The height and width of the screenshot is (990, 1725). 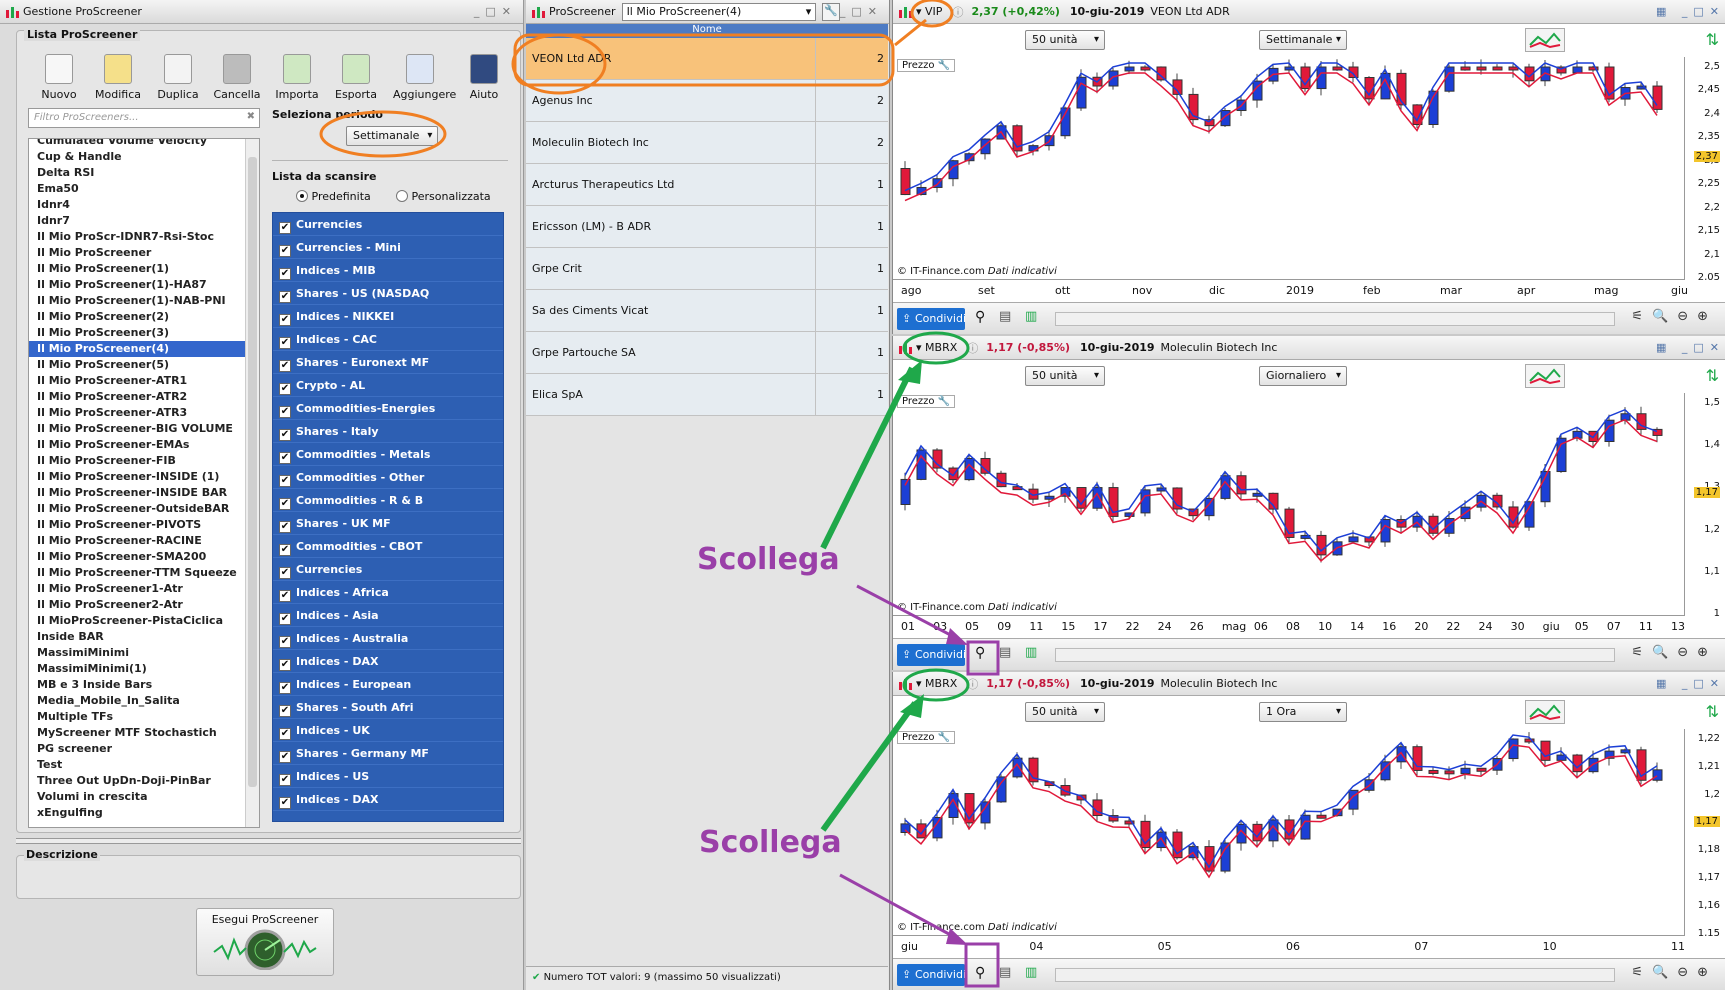 I want to click on screener-list-item: Idnr4★, so click(x=144, y=205).